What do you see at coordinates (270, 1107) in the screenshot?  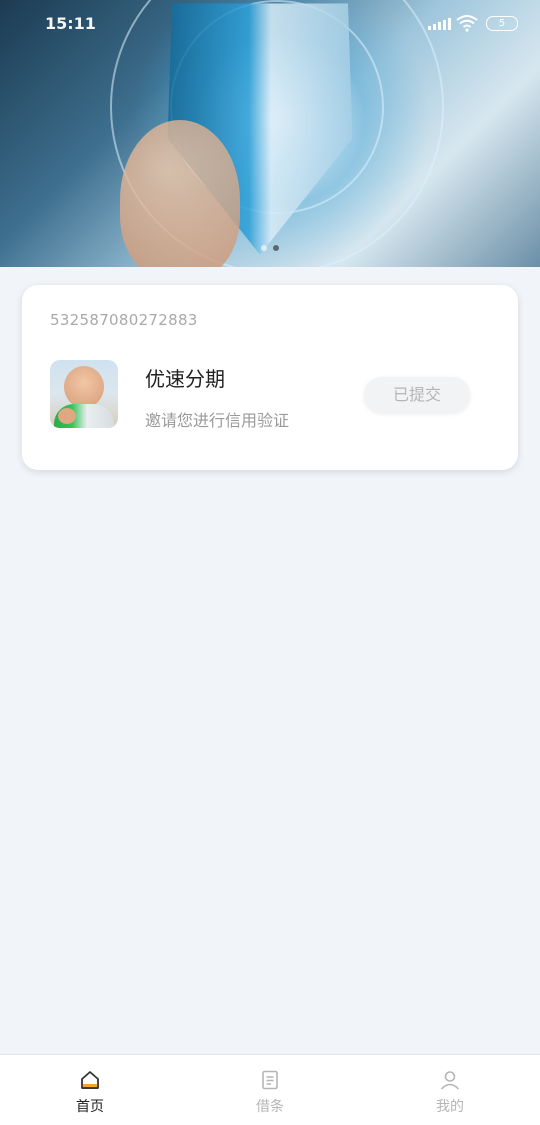 I see `tab-iou-label: 借条` at bounding box center [270, 1107].